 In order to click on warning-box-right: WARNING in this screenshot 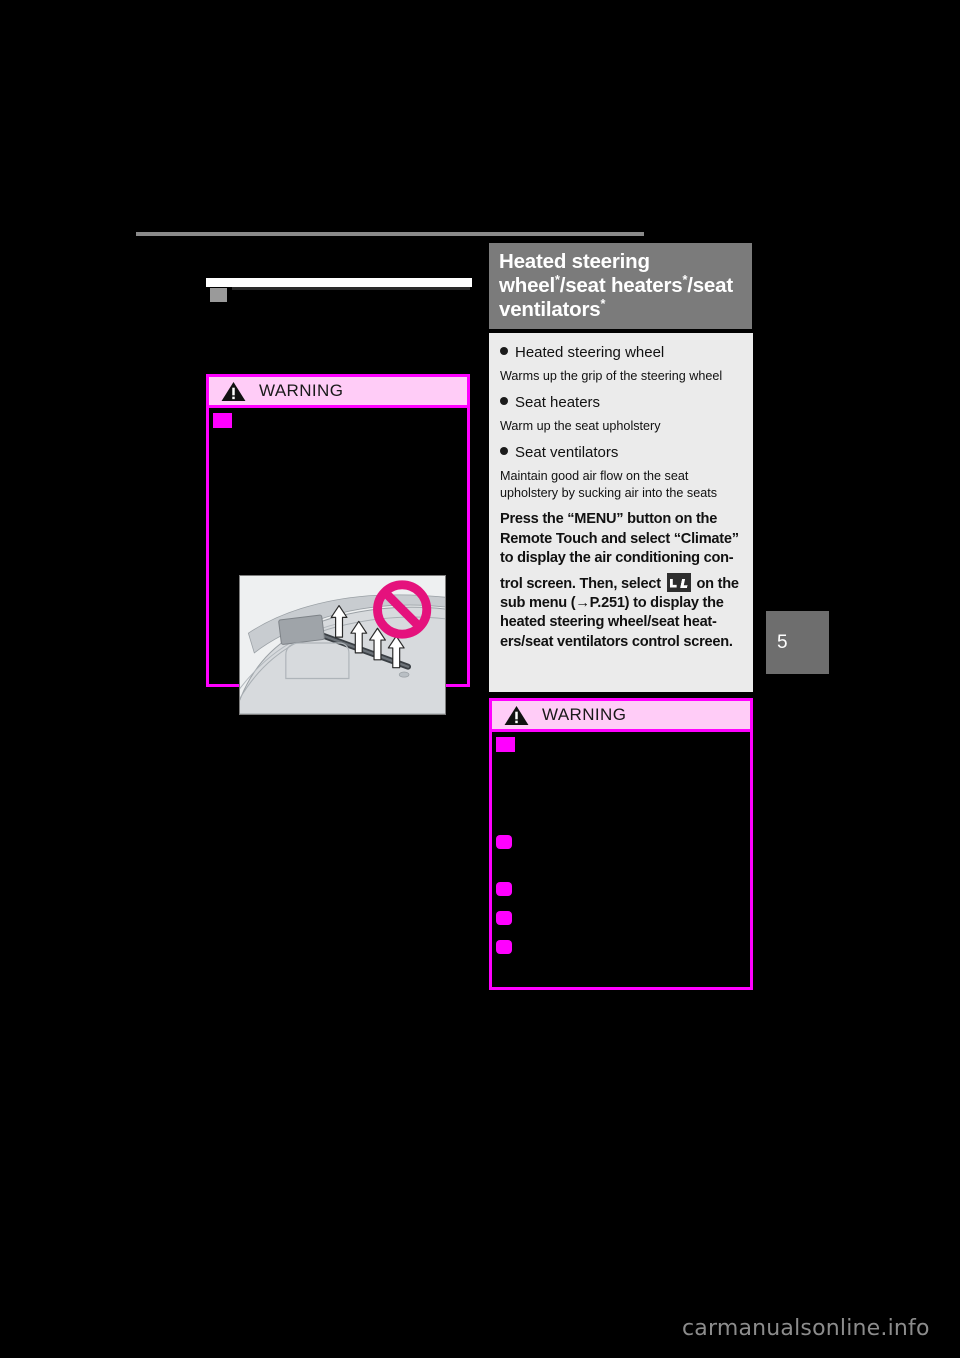, I will do `click(621, 844)`.